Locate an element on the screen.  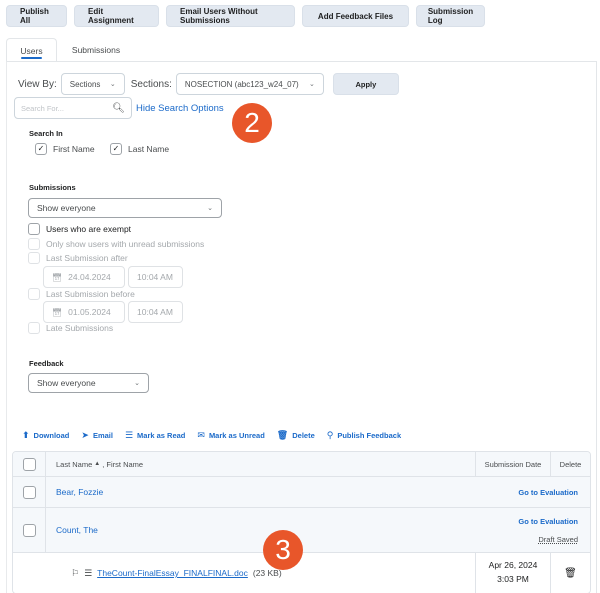
after-date-value: 24.04.2024 is located at coordinates (89, 277).